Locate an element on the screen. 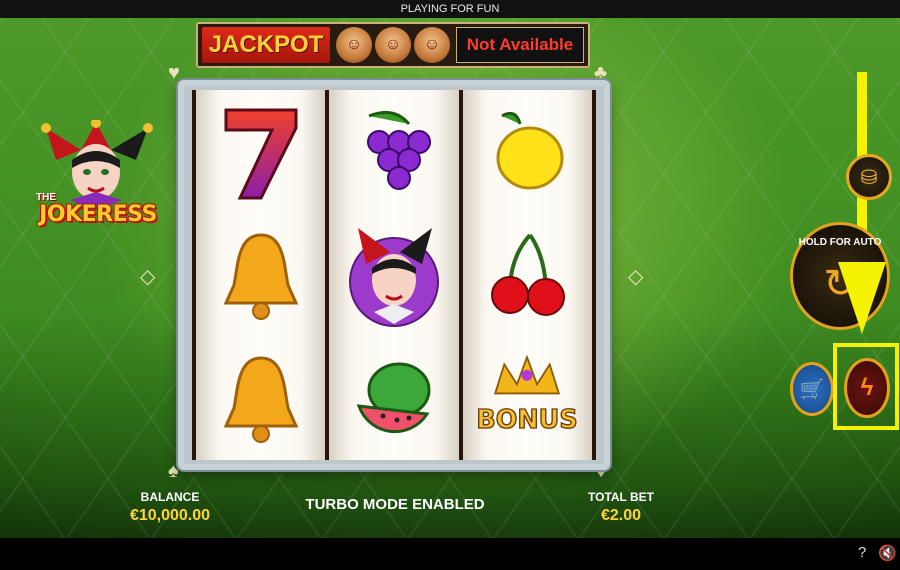 The height and width of the screenshot is (570, 900). buy-feature-button: 🛒 is located at coordinates (812, 389).